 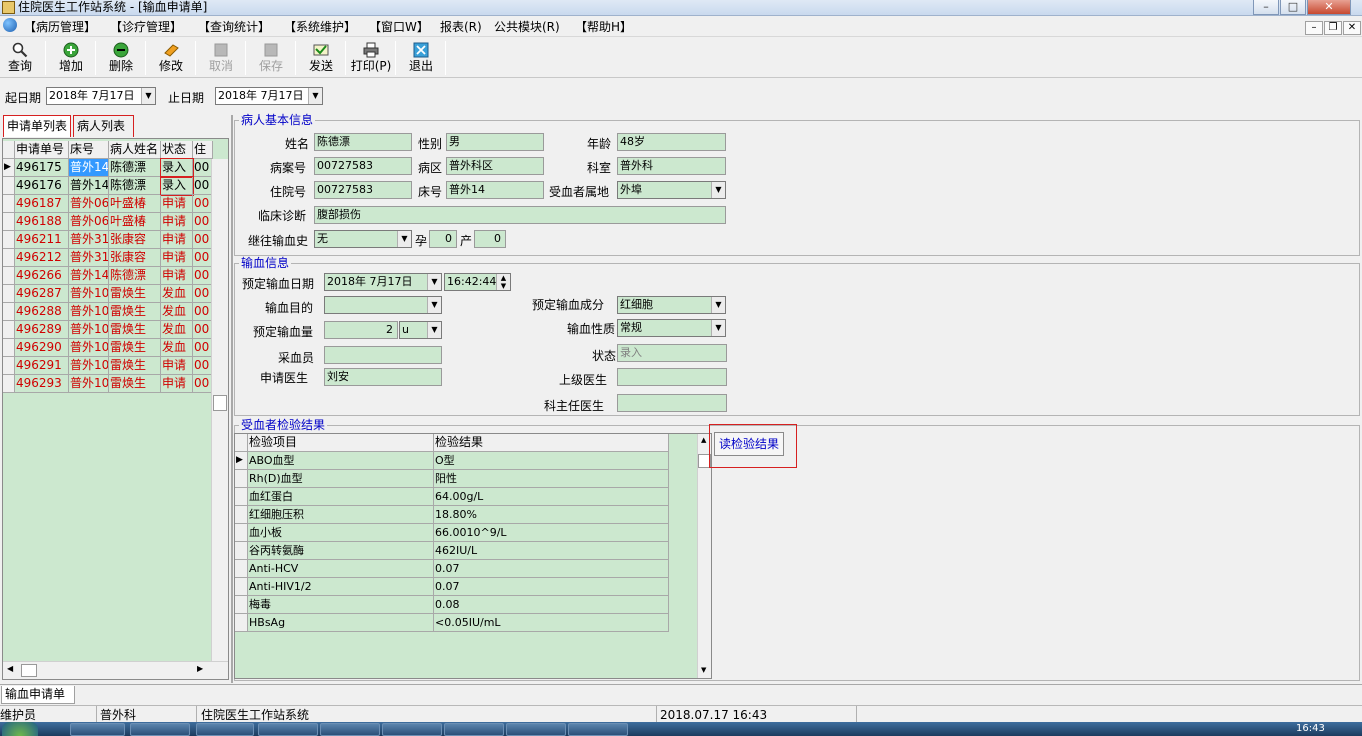 What do you see at coordinates (361, 330) in the screenshot?
I see `amount-field: 2` at bounding box center [361, 330].